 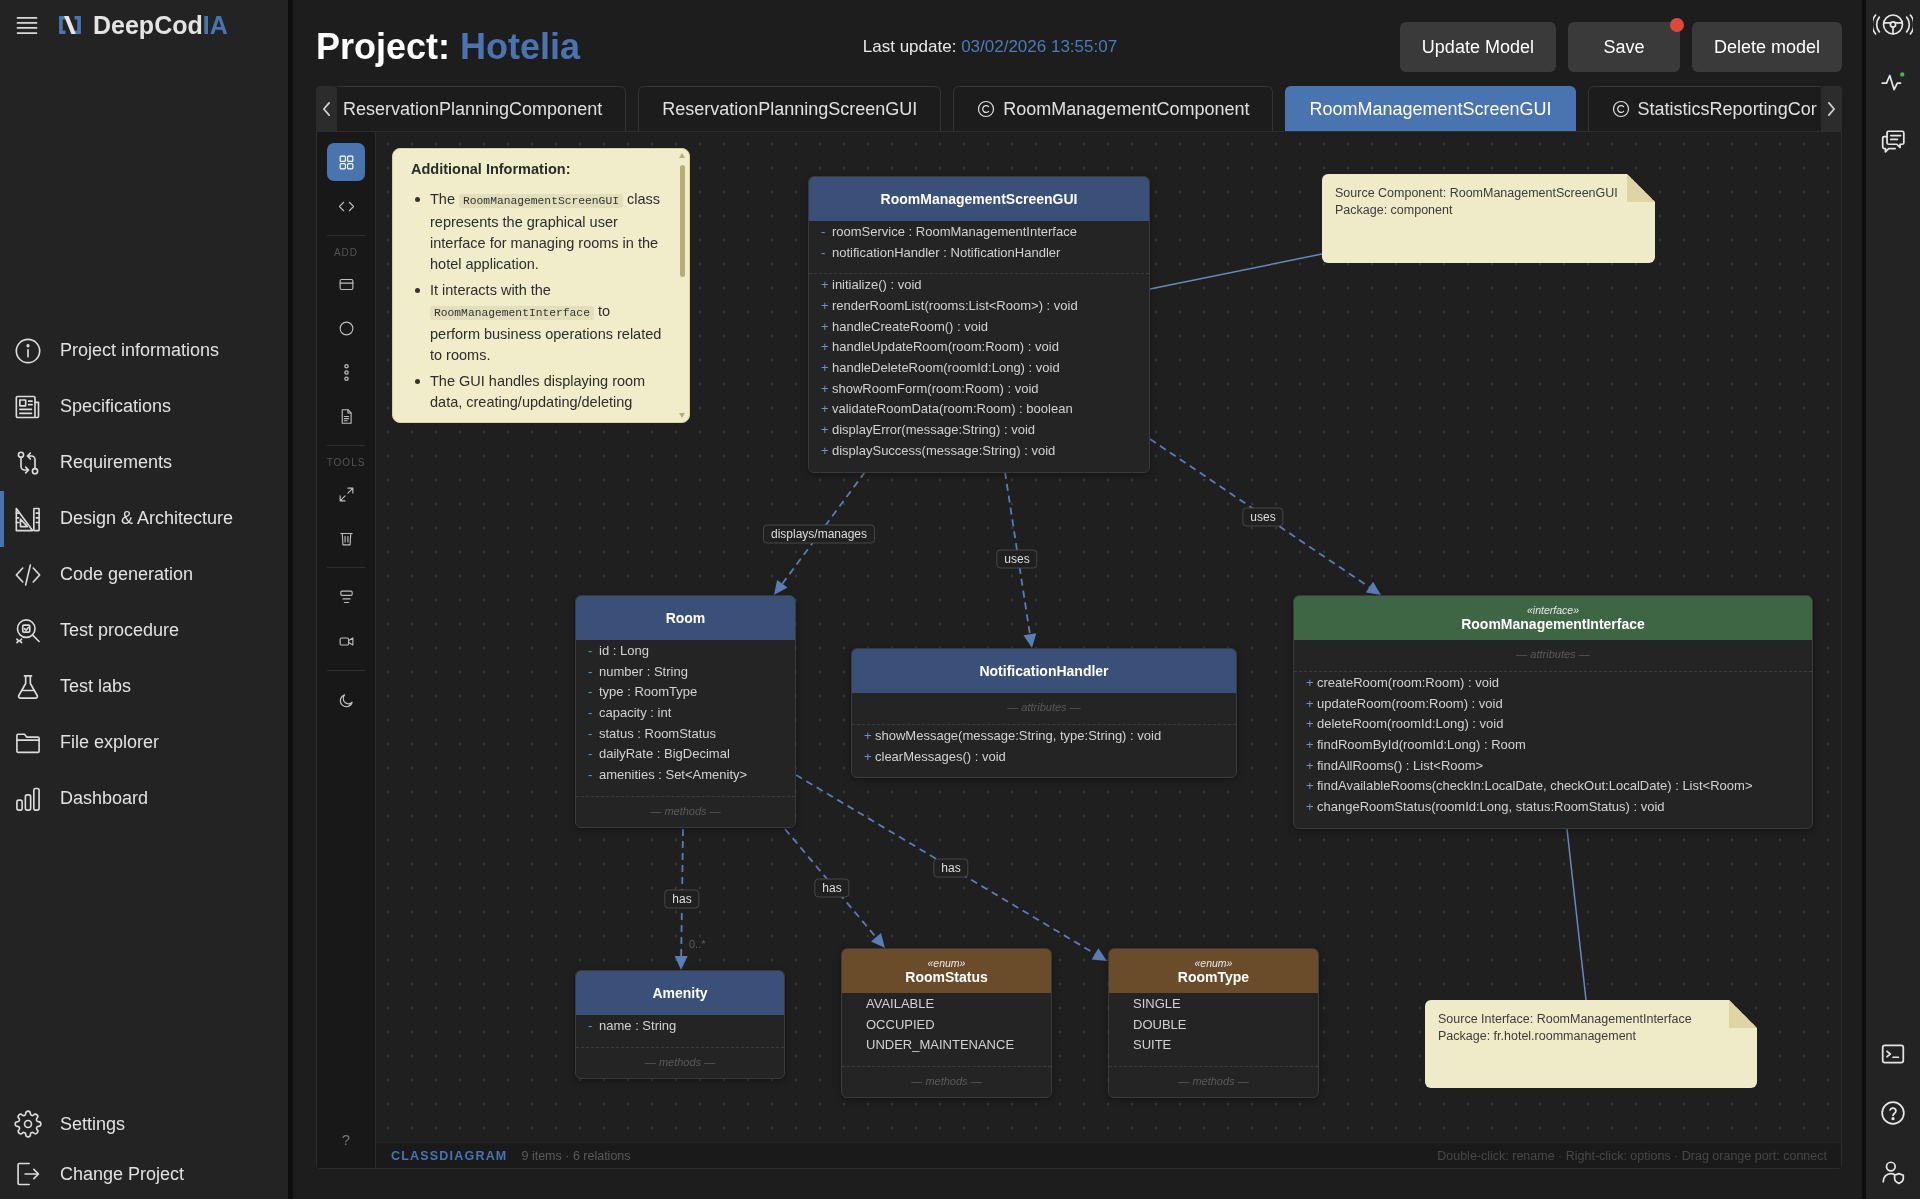 What do you see at coordinates (682, 285) in the screenshot?
I see `scrollbar` at bounding box center [682, 285].